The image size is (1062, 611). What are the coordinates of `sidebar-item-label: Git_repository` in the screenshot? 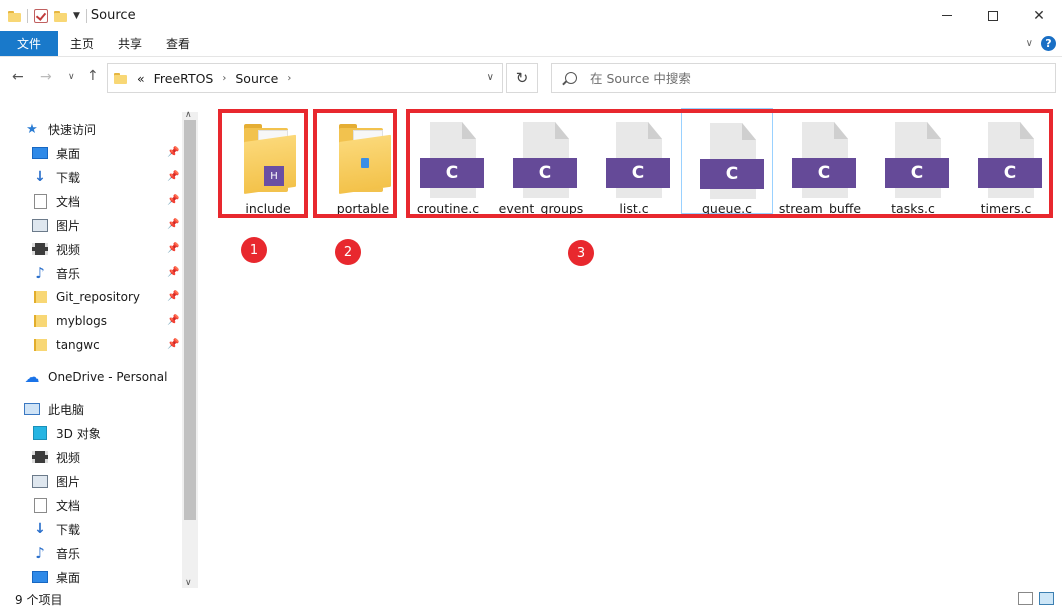 It's located at (98, 297).